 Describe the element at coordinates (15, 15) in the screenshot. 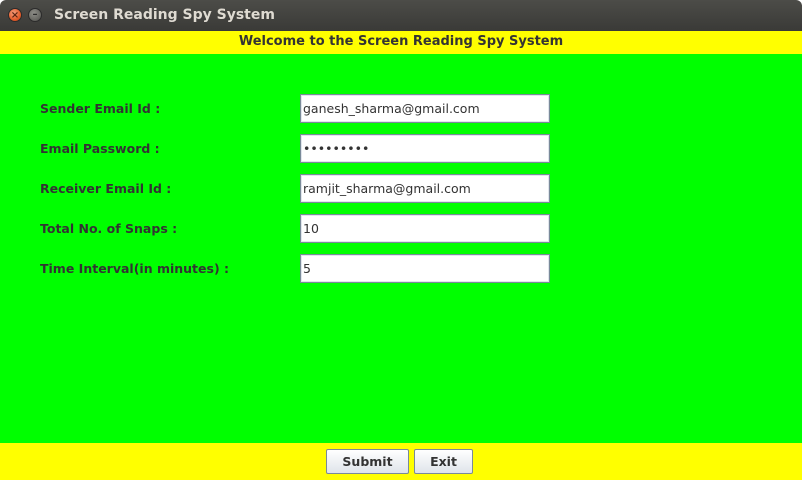

I see `close-icon: ×` at that location.